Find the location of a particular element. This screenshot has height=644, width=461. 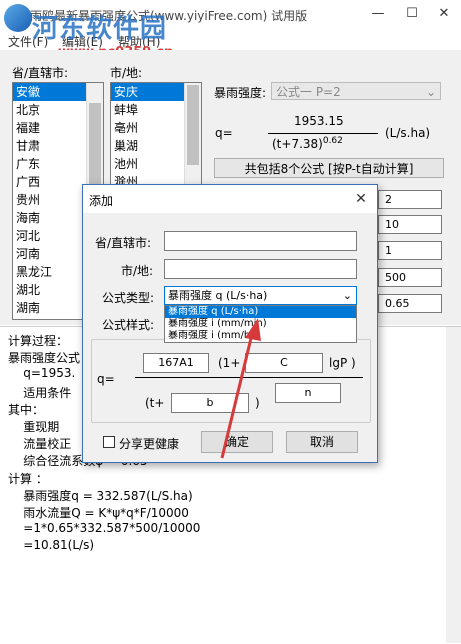

result-line: 暴雨强度公式 is located at coordinates (44, 358).